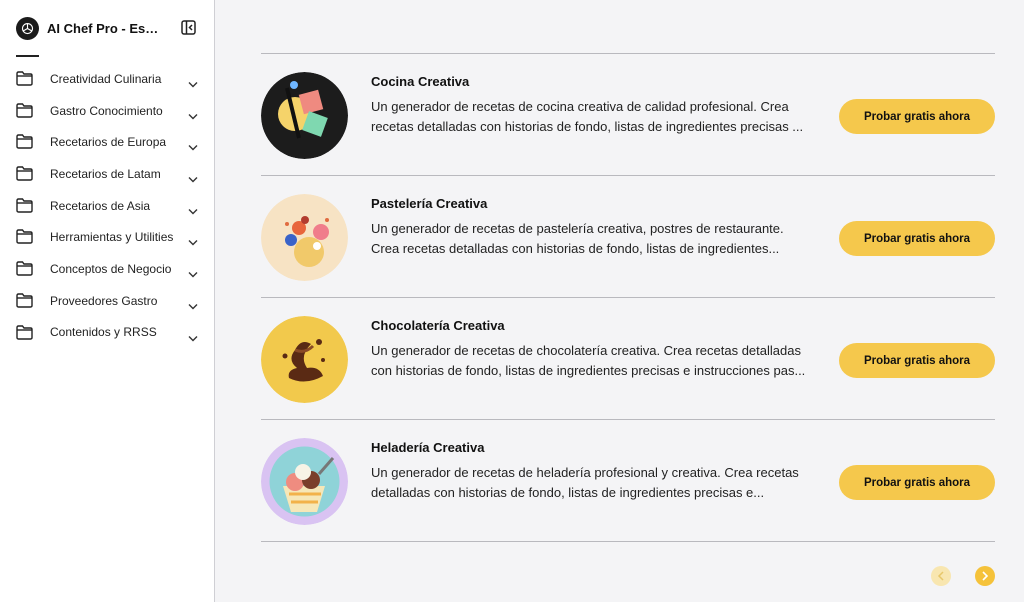  Describe the element at coordinates (941, 576) in the screenshot. I see `chevron-left-icon` at that location.